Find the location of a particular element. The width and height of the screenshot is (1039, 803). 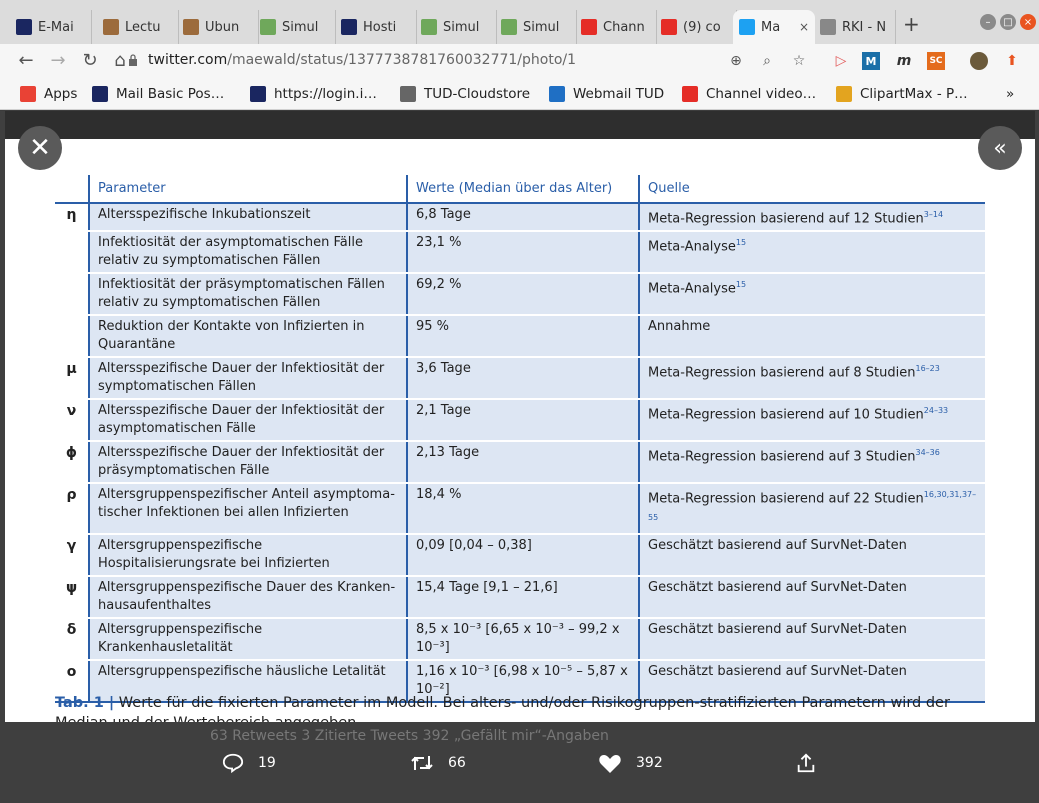

back-arrow-icon: ← is located at coordinates (26, 60).